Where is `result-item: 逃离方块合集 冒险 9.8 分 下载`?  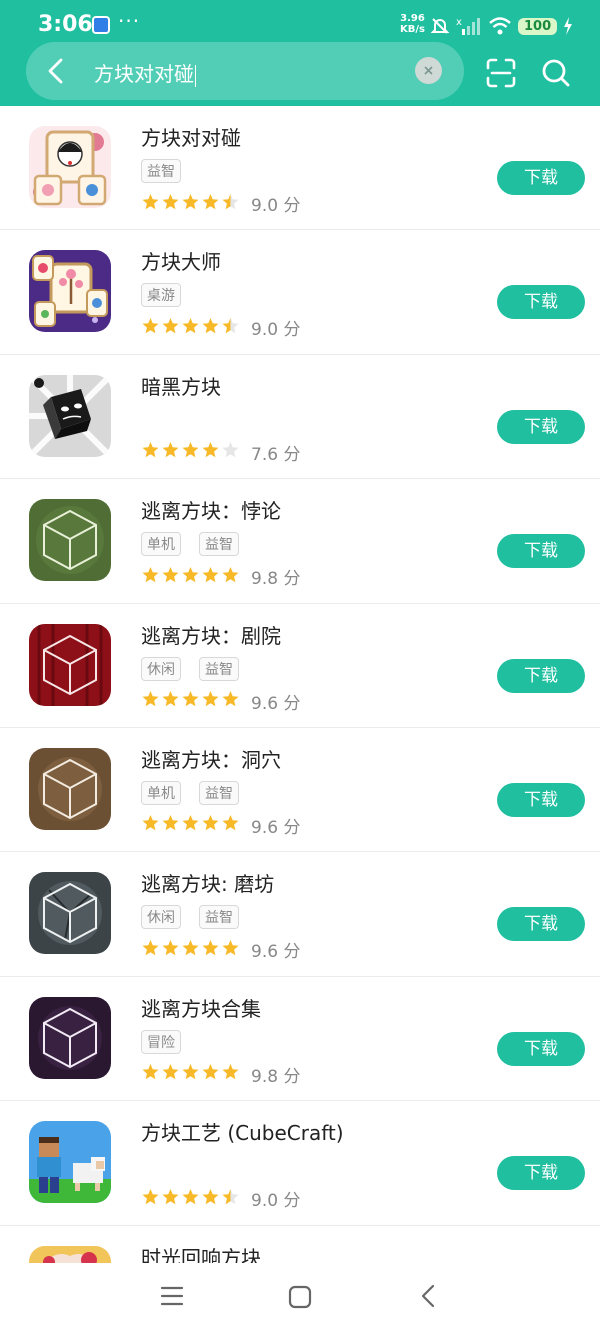 result-item: 逃离方块合集 冒险 9.8 分 下载 is located at coordinates (300, 1039).